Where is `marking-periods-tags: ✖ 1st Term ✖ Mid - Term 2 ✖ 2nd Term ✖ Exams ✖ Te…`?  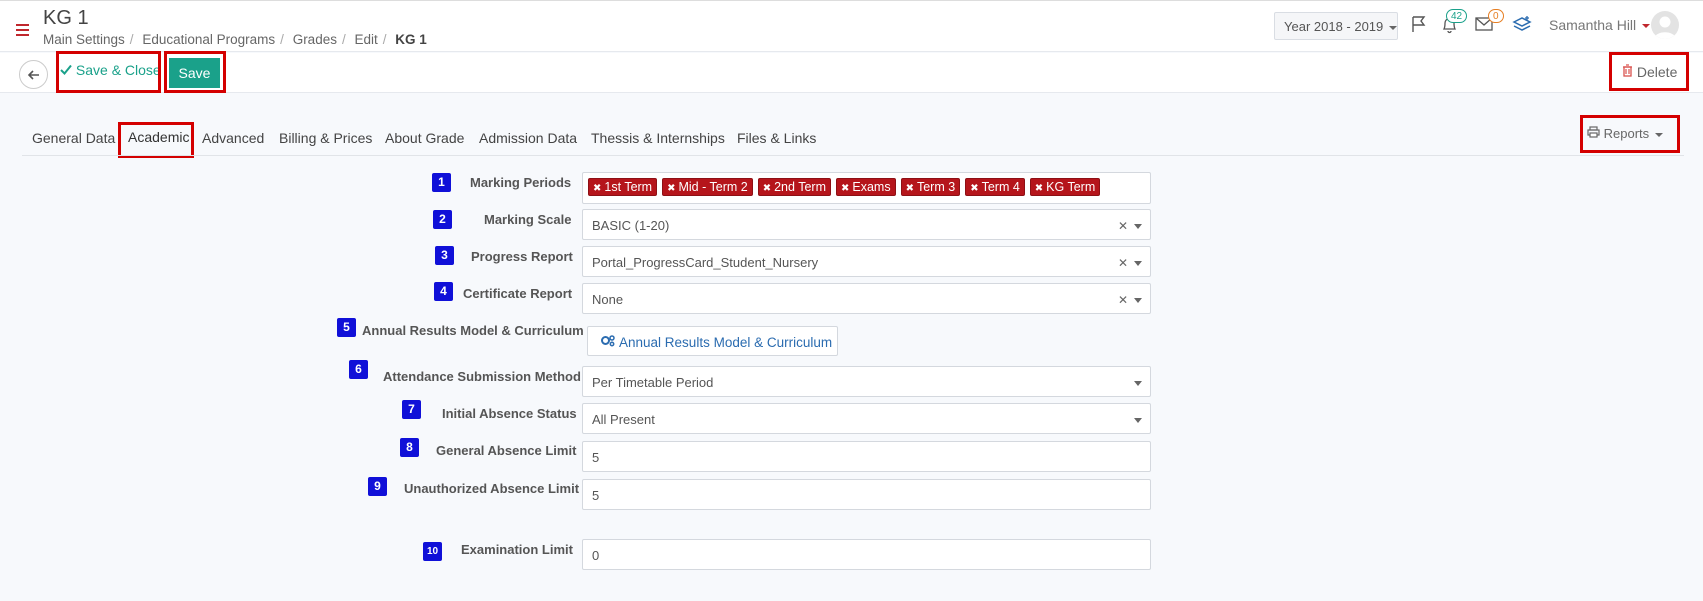 marking-periods-tags: ✖ 1st Term ✖ Mid - Term 2 ✖ 2nd Term ✖ Exams ✖ Te… is located at coordinates (846, 187).